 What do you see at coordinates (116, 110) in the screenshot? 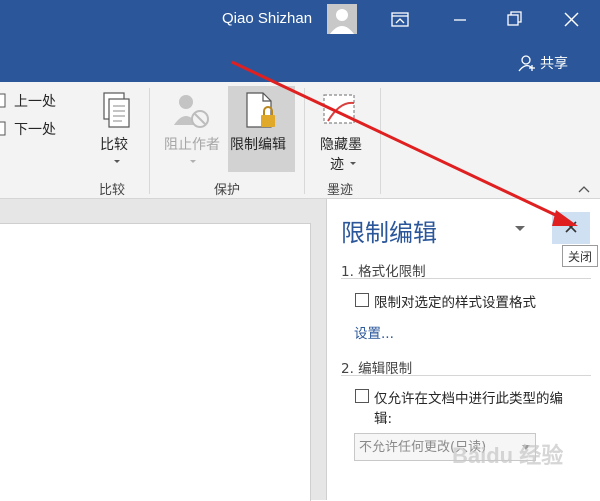
I see `compare-documents-icon` at bounding box center [116, 110].